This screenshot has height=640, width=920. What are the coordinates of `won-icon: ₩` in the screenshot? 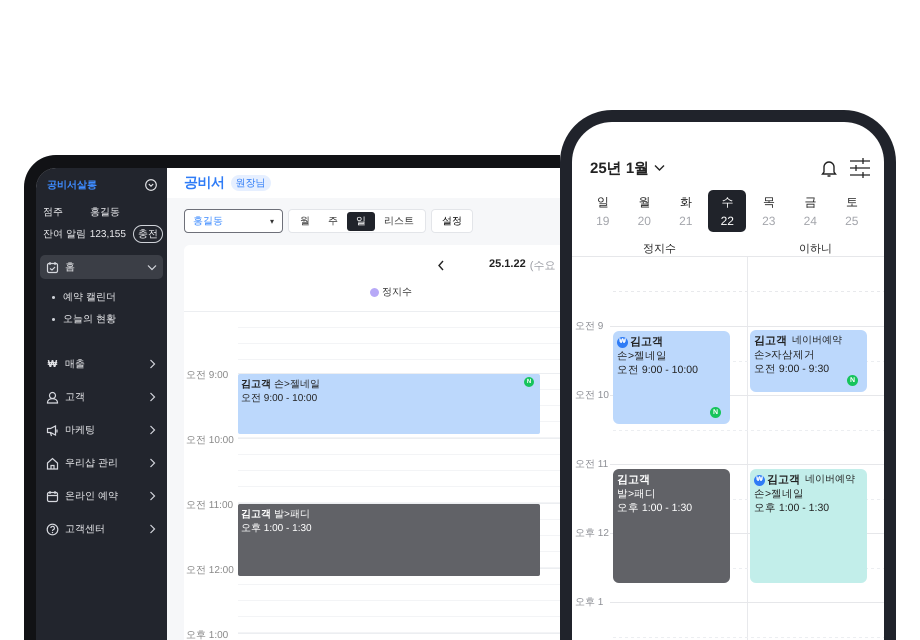 It's located at (52, 364).